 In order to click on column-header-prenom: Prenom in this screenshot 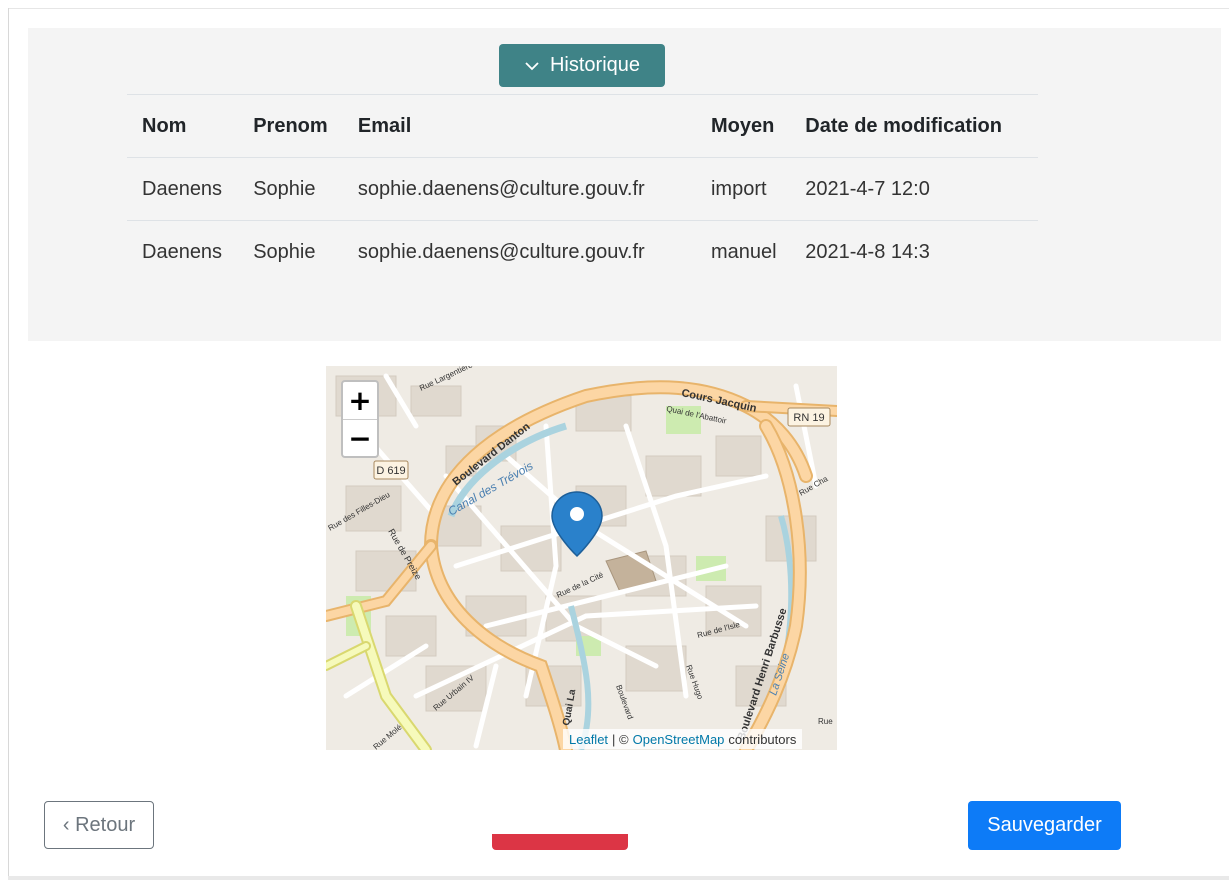, I will do `click(290, 126)`.